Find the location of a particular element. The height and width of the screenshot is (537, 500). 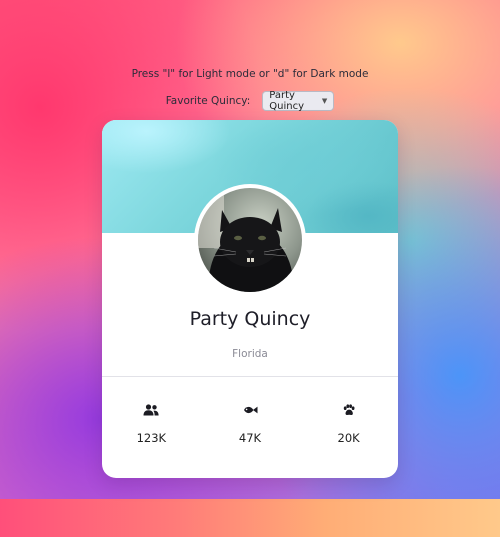

stat-value: 123K is located at coordinates (151, 438).